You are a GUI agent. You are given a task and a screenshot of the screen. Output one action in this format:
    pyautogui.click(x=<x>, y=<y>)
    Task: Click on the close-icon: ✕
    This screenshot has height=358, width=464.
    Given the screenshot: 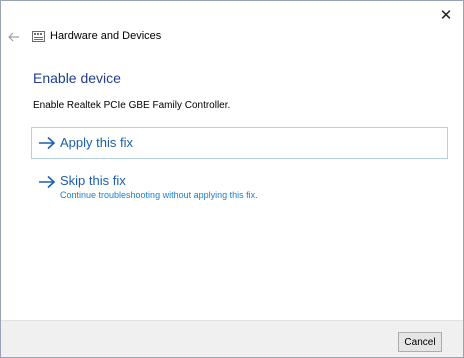 What is the action you would take?
    pyautogui.click(x=446, y=15)
    